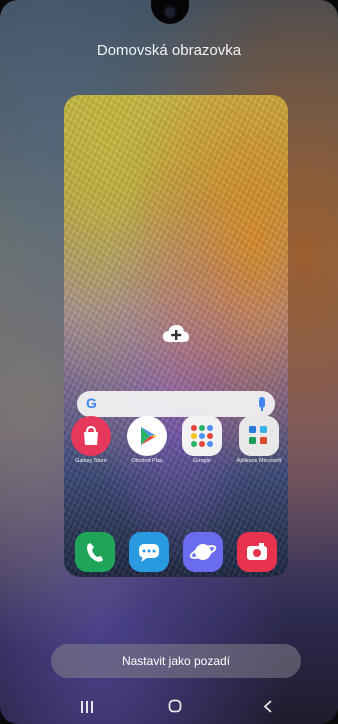 The height and width of the screenshot is (724, 338). I want to click on app-internet, so click(203, 552).